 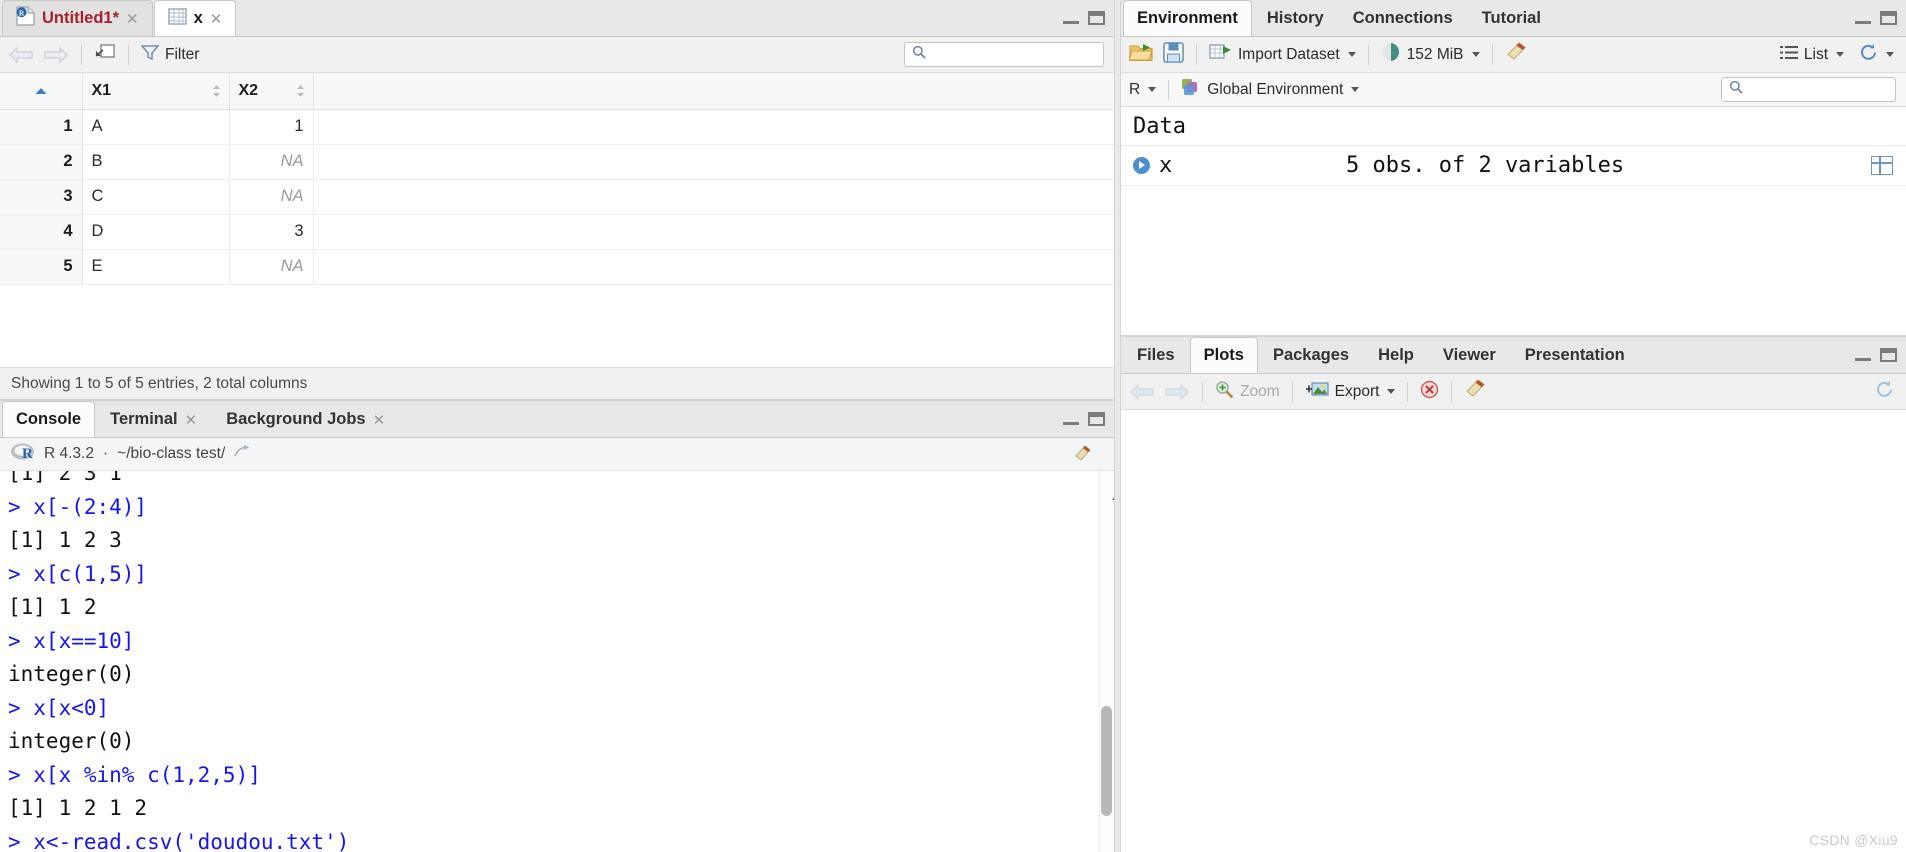 I want to click on table-row: 1A1, so click(x=557, y=127).